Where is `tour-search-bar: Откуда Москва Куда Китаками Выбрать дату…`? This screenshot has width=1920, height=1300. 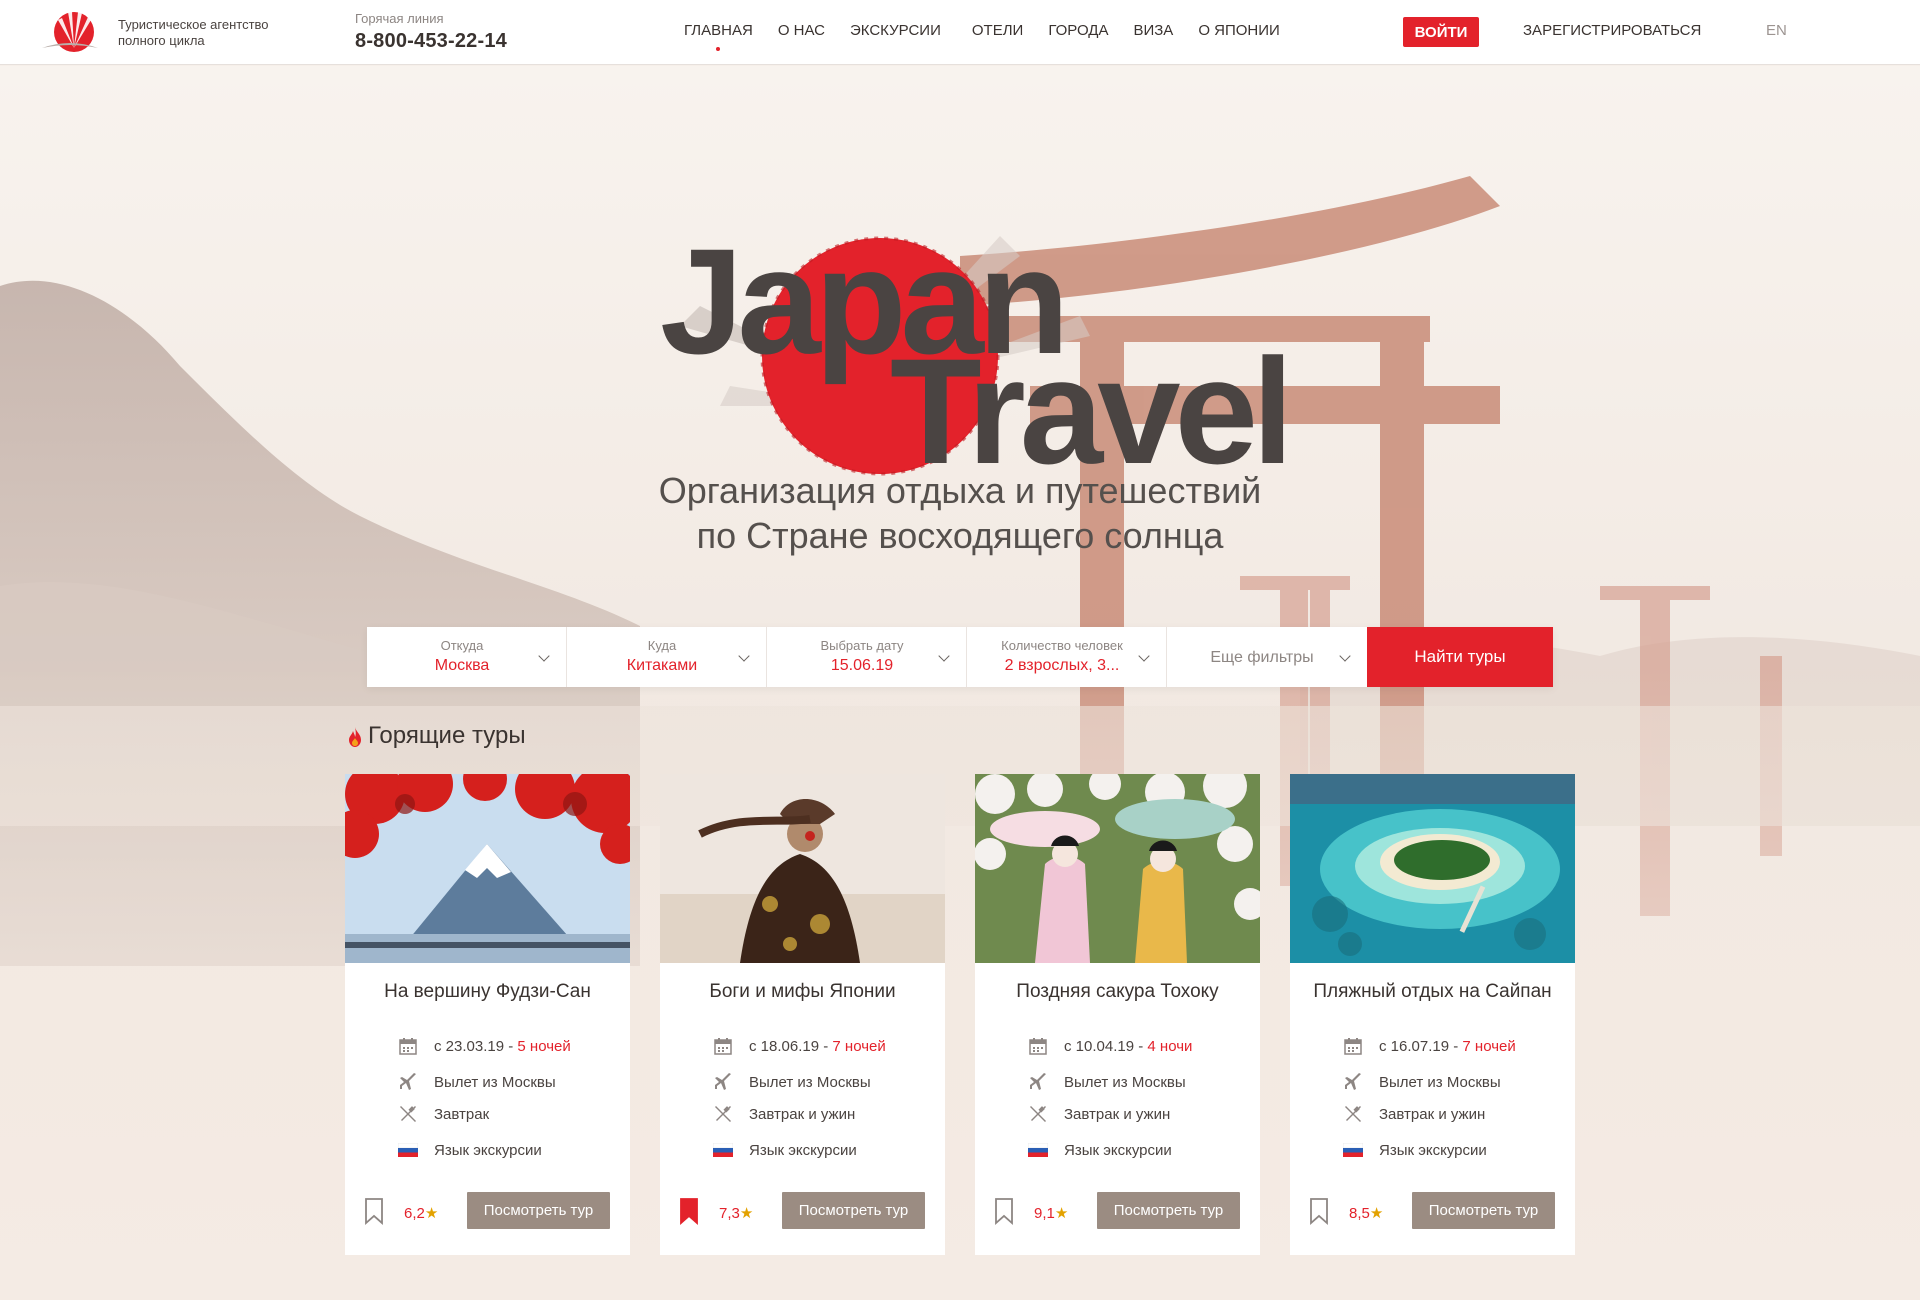 tour-search-bar: Откуда Москва Куда Китаками Выбрать дату… is located at coordinates (960, 657).